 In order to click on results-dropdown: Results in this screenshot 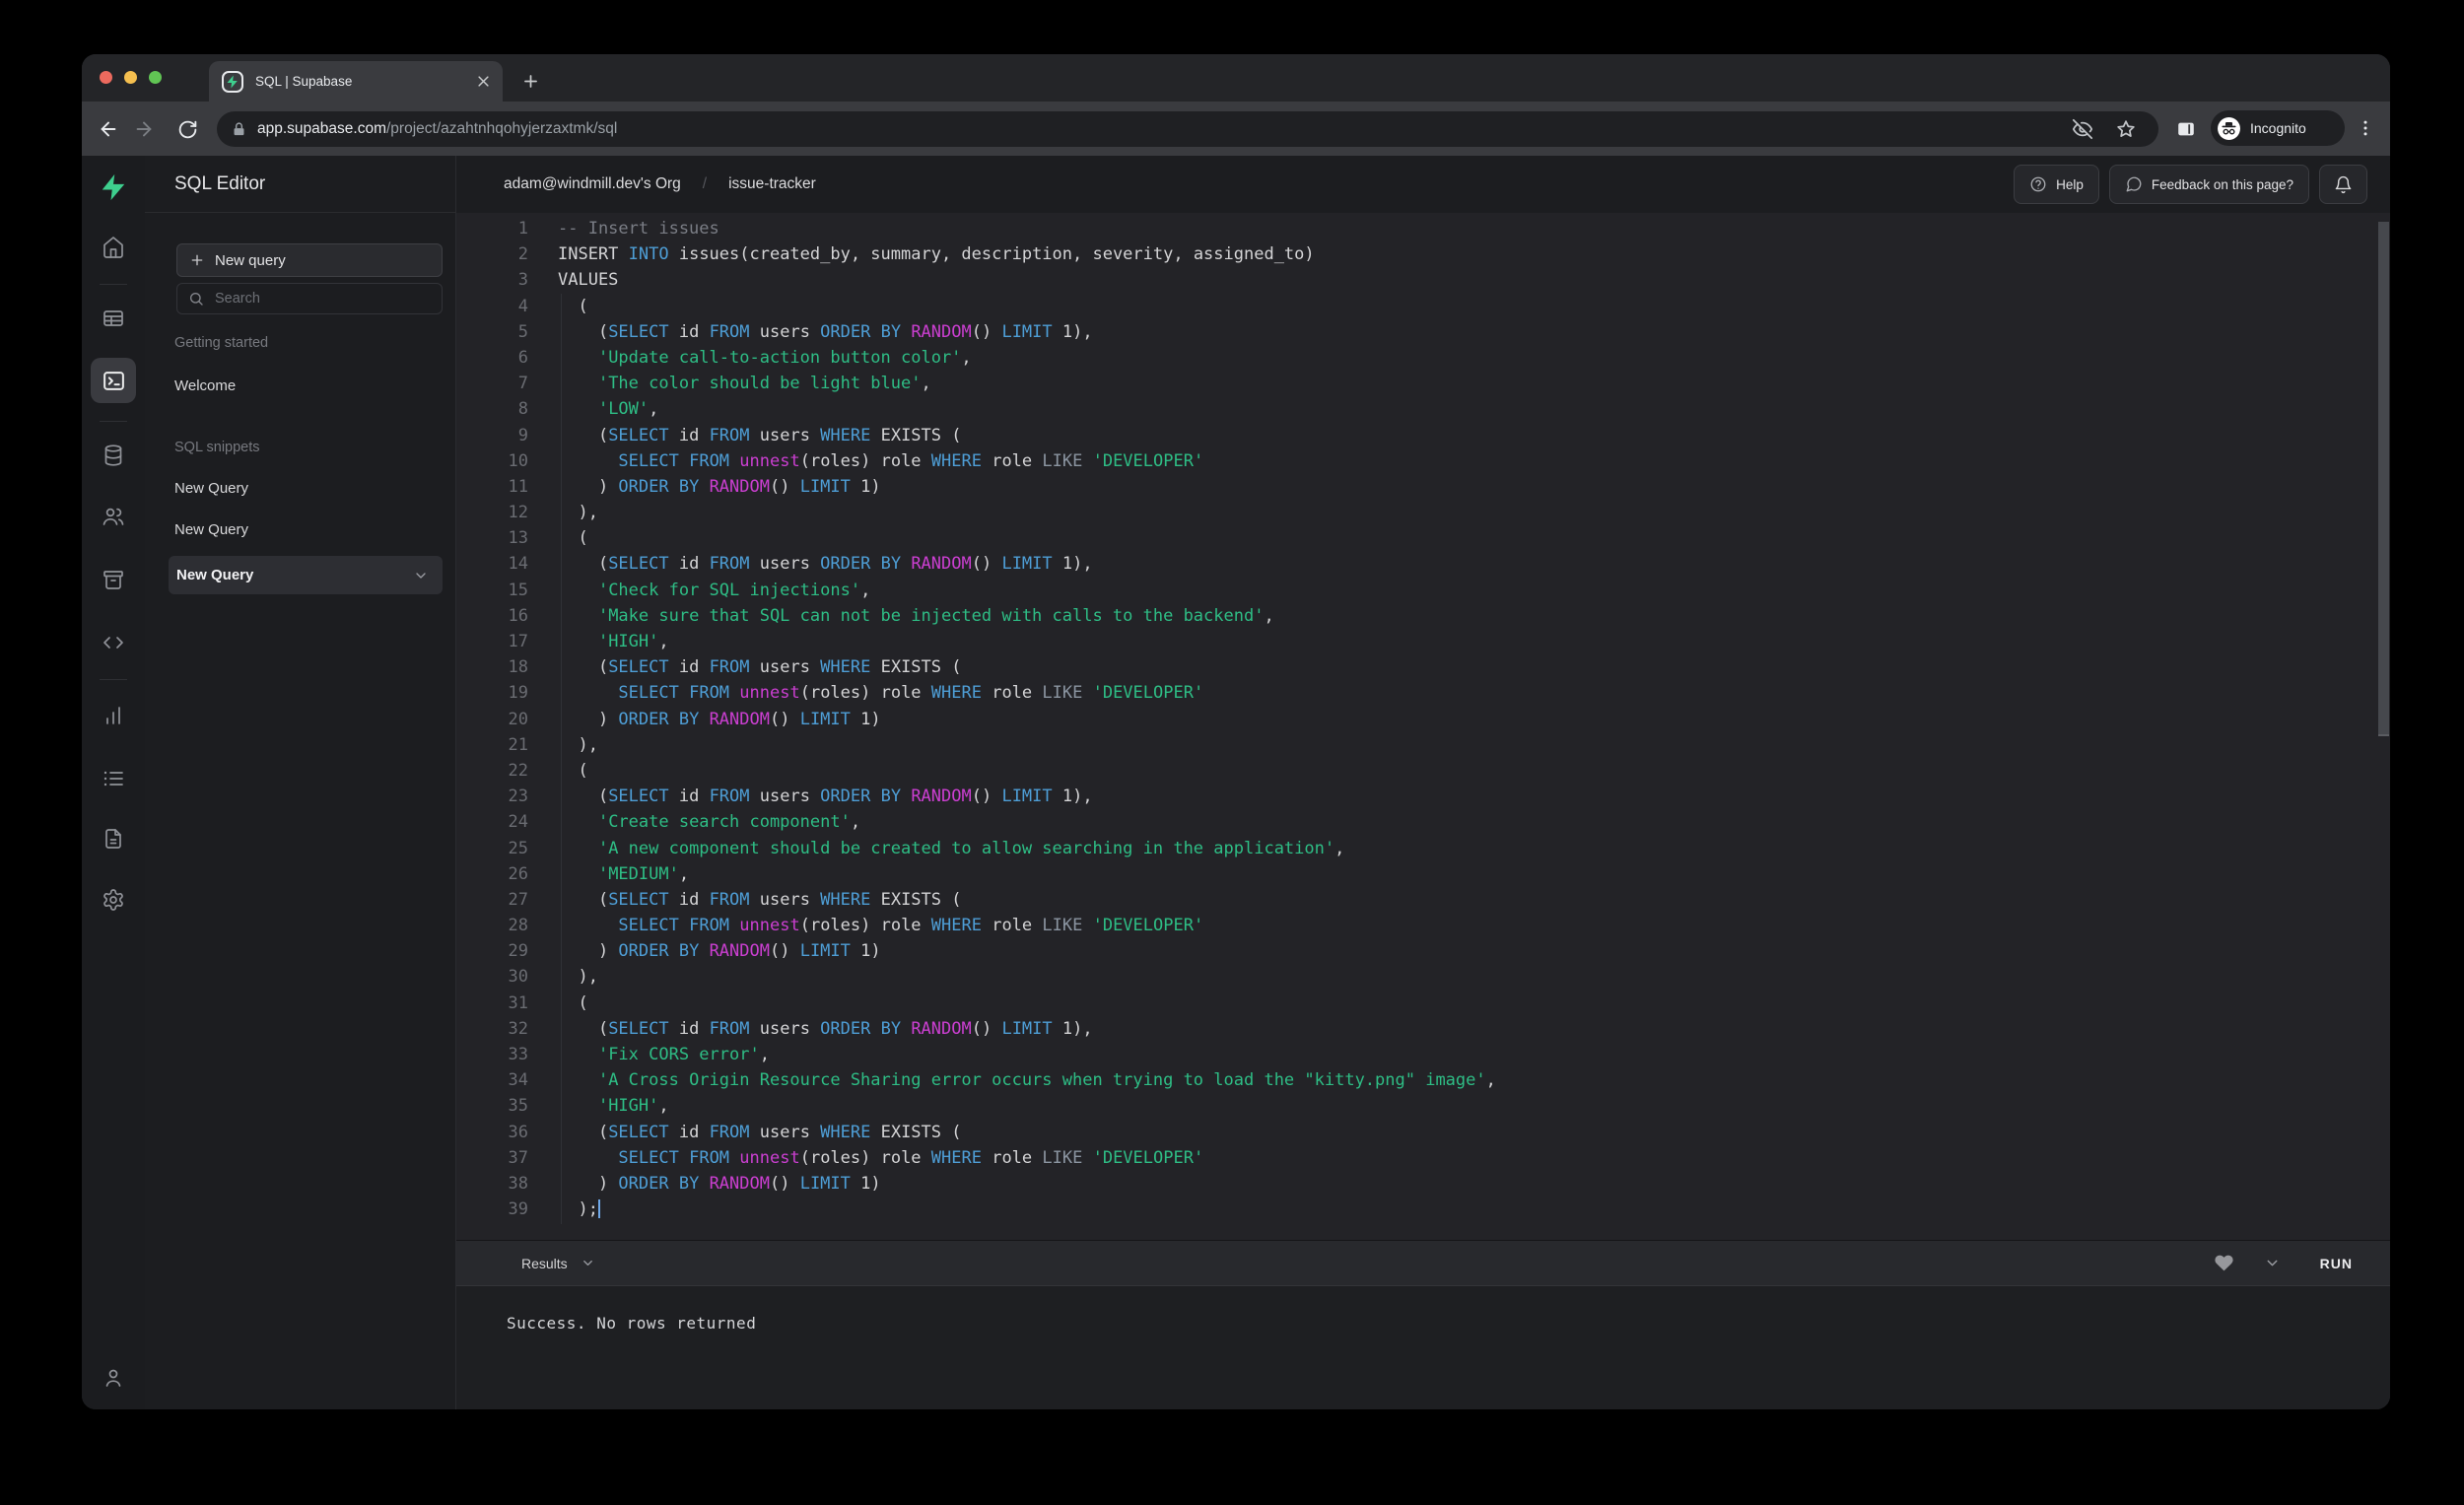, I will do `click(558, 1263)`.